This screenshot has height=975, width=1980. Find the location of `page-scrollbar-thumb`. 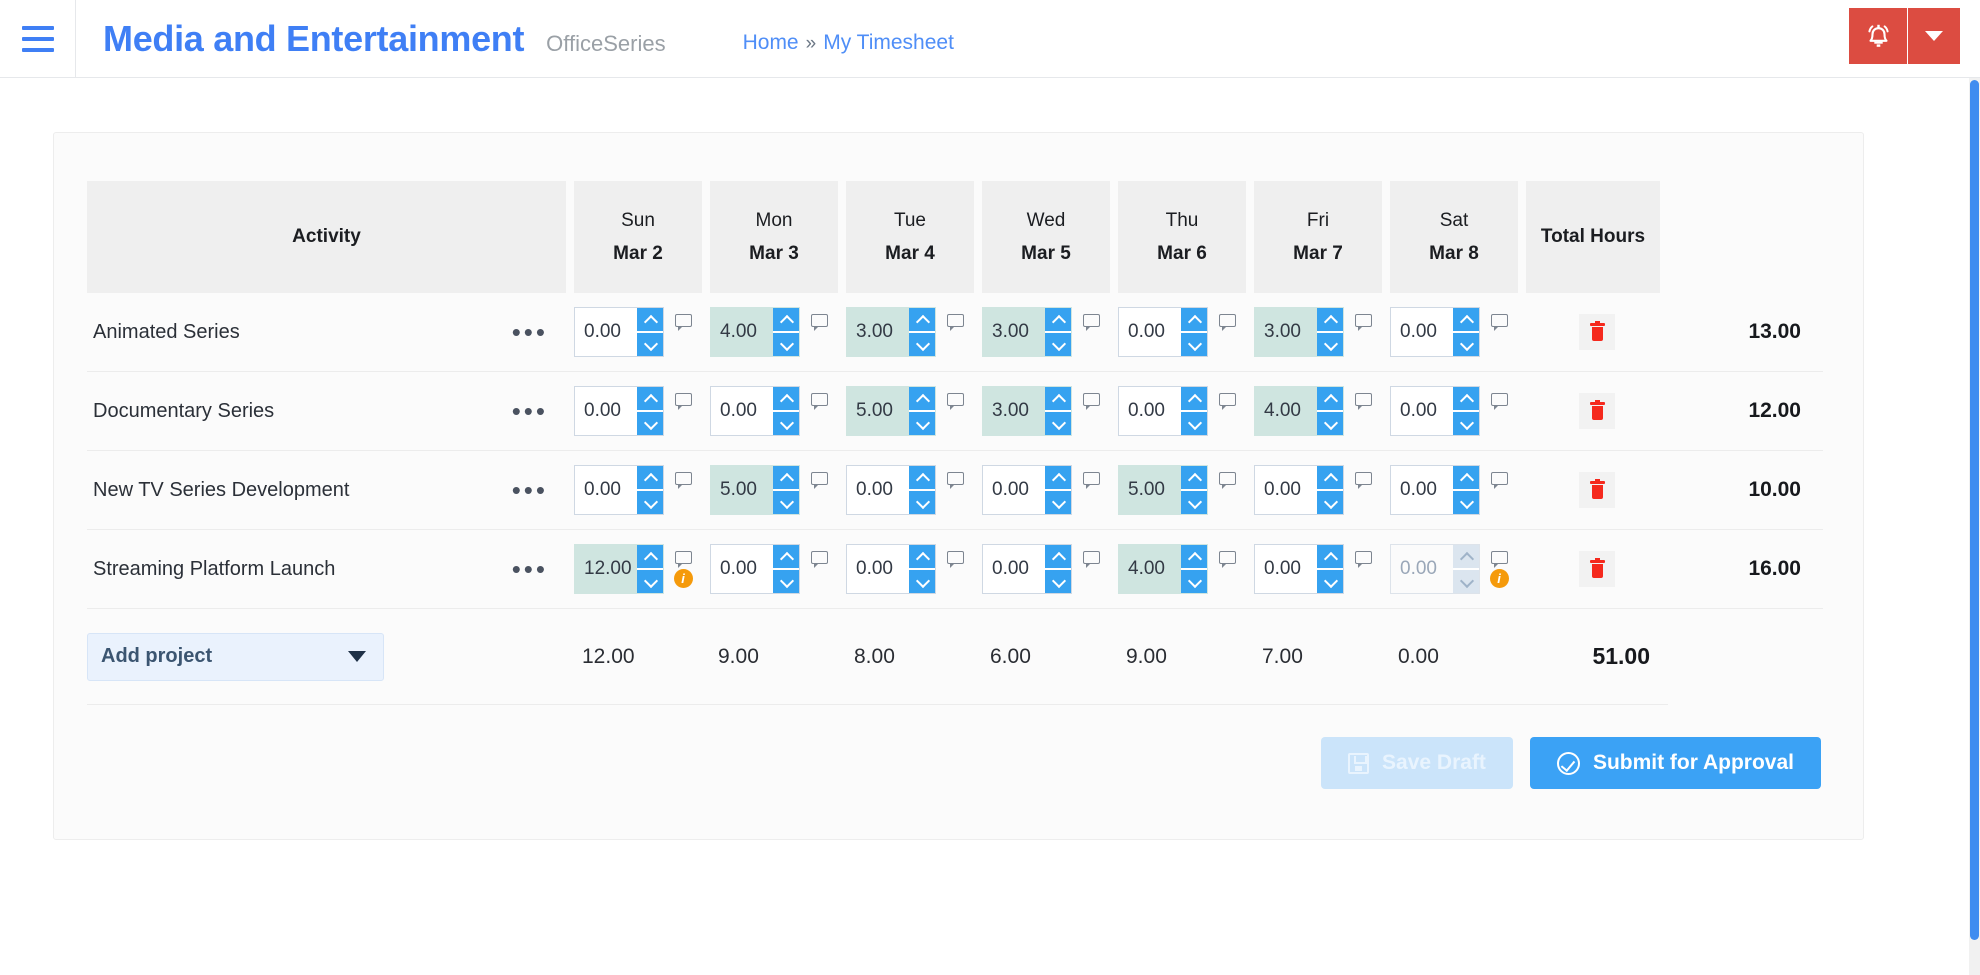

page-scrollbar-thumb is located at coordinates (1974, 510).